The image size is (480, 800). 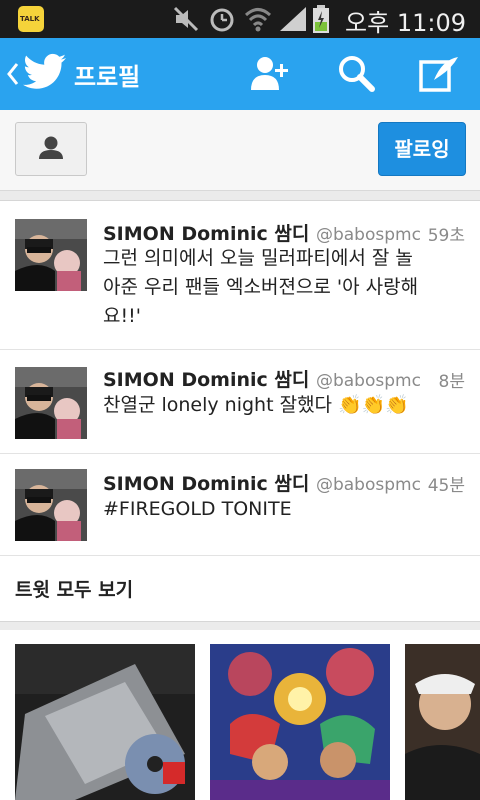 What do you see at coordinates (431, 23) in the screenshot?
I see `clock-time: 11:09` at bounding box center [431, 23].